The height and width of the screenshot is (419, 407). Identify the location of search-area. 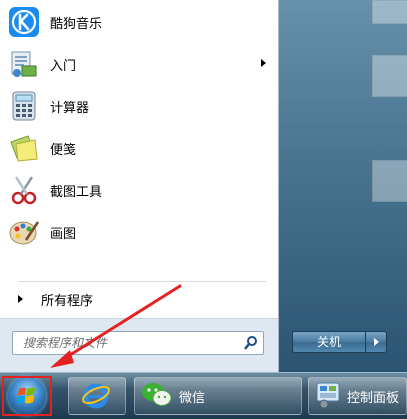
(139, 345).